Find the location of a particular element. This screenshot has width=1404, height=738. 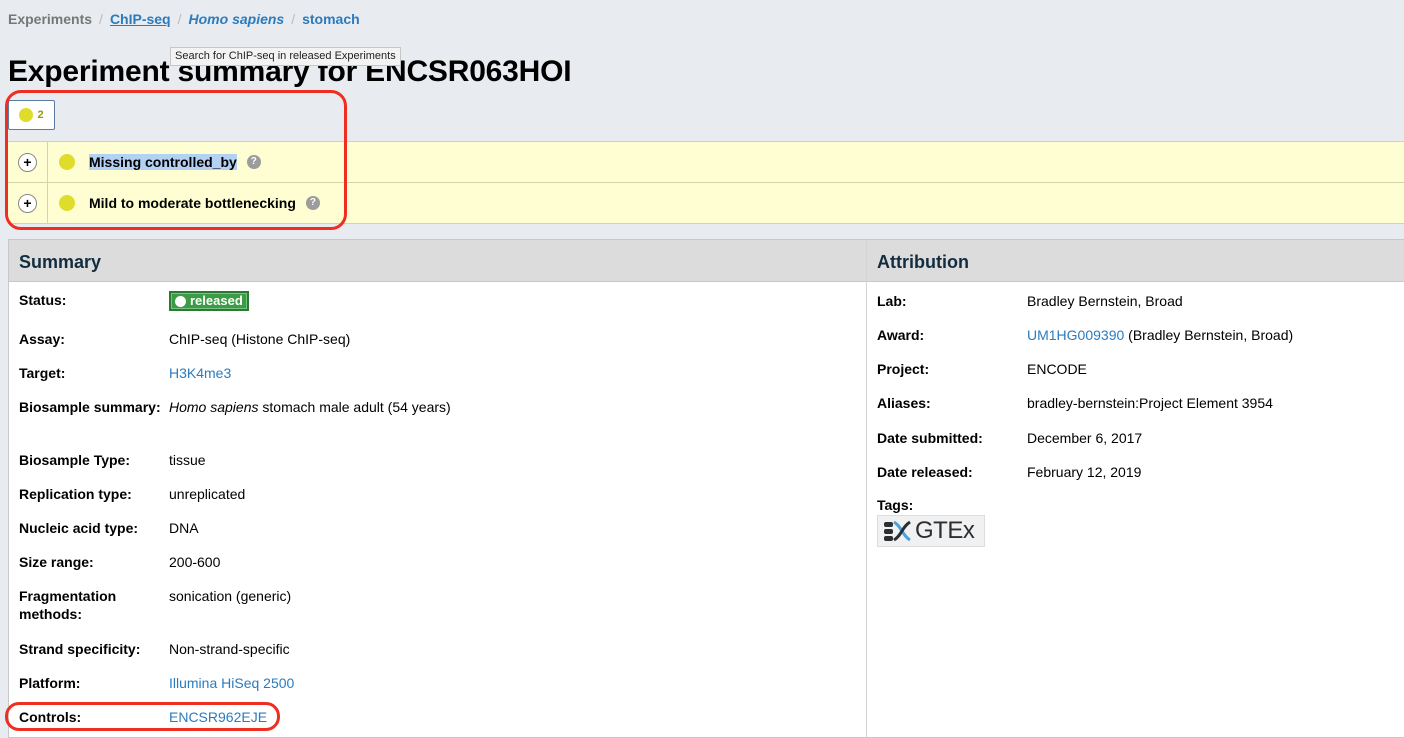

summary-row-controls: Controls: ENCSR962EJE is located at coordinates (143, 717).